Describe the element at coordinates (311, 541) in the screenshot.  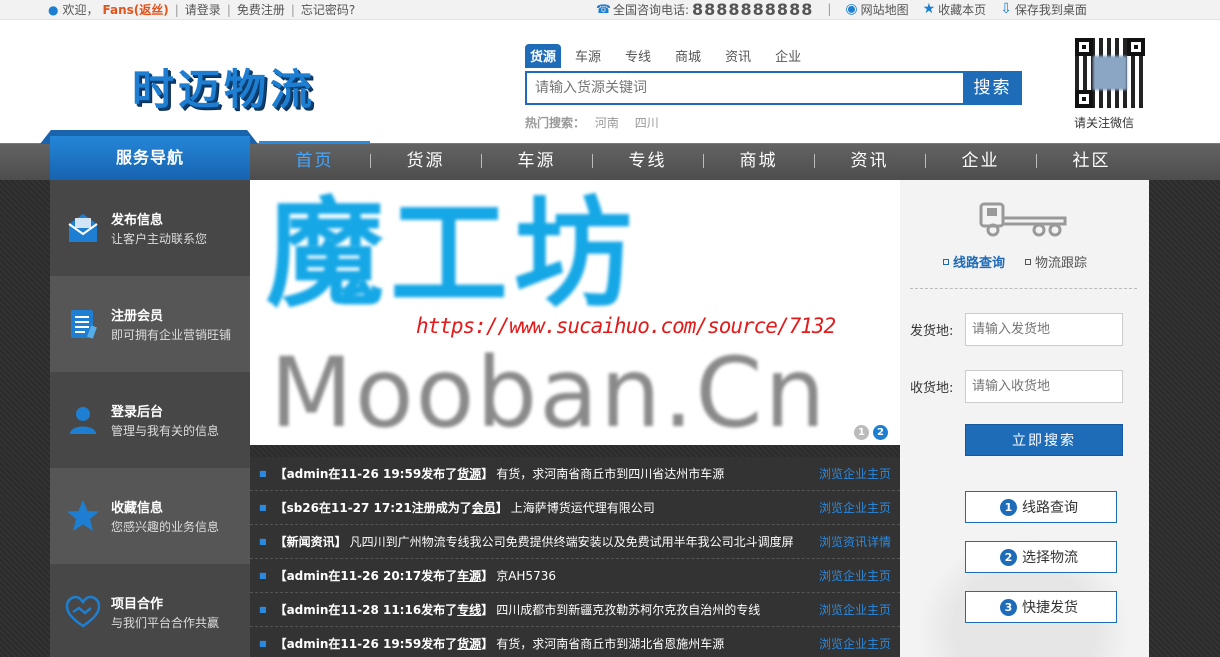
I see `news-tag: 【新闻资讯】` at that location.